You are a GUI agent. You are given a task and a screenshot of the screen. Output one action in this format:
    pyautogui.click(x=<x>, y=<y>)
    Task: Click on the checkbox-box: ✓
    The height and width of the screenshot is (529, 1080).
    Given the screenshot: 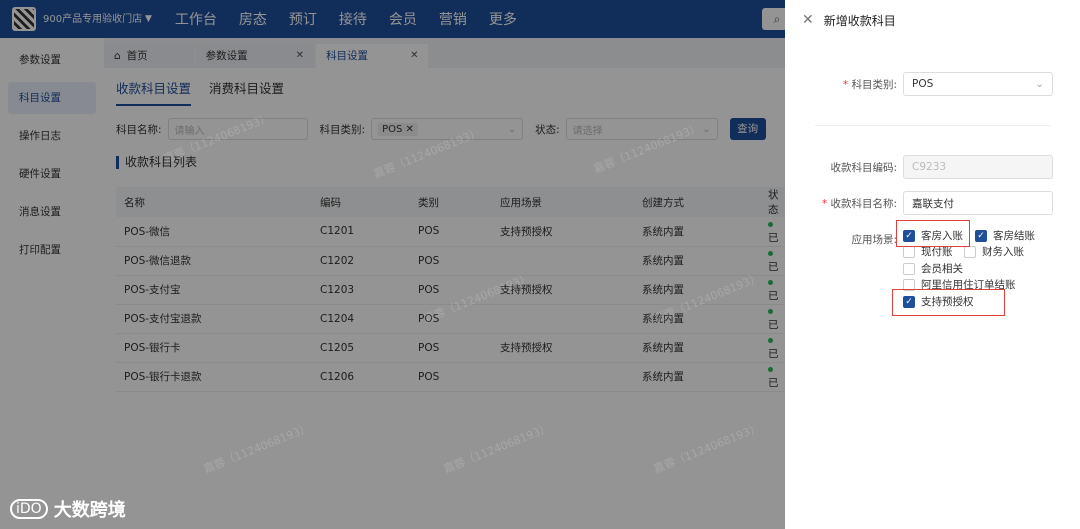 What is the action you would take?
    pyautogui.click(x=981, y=235)
    